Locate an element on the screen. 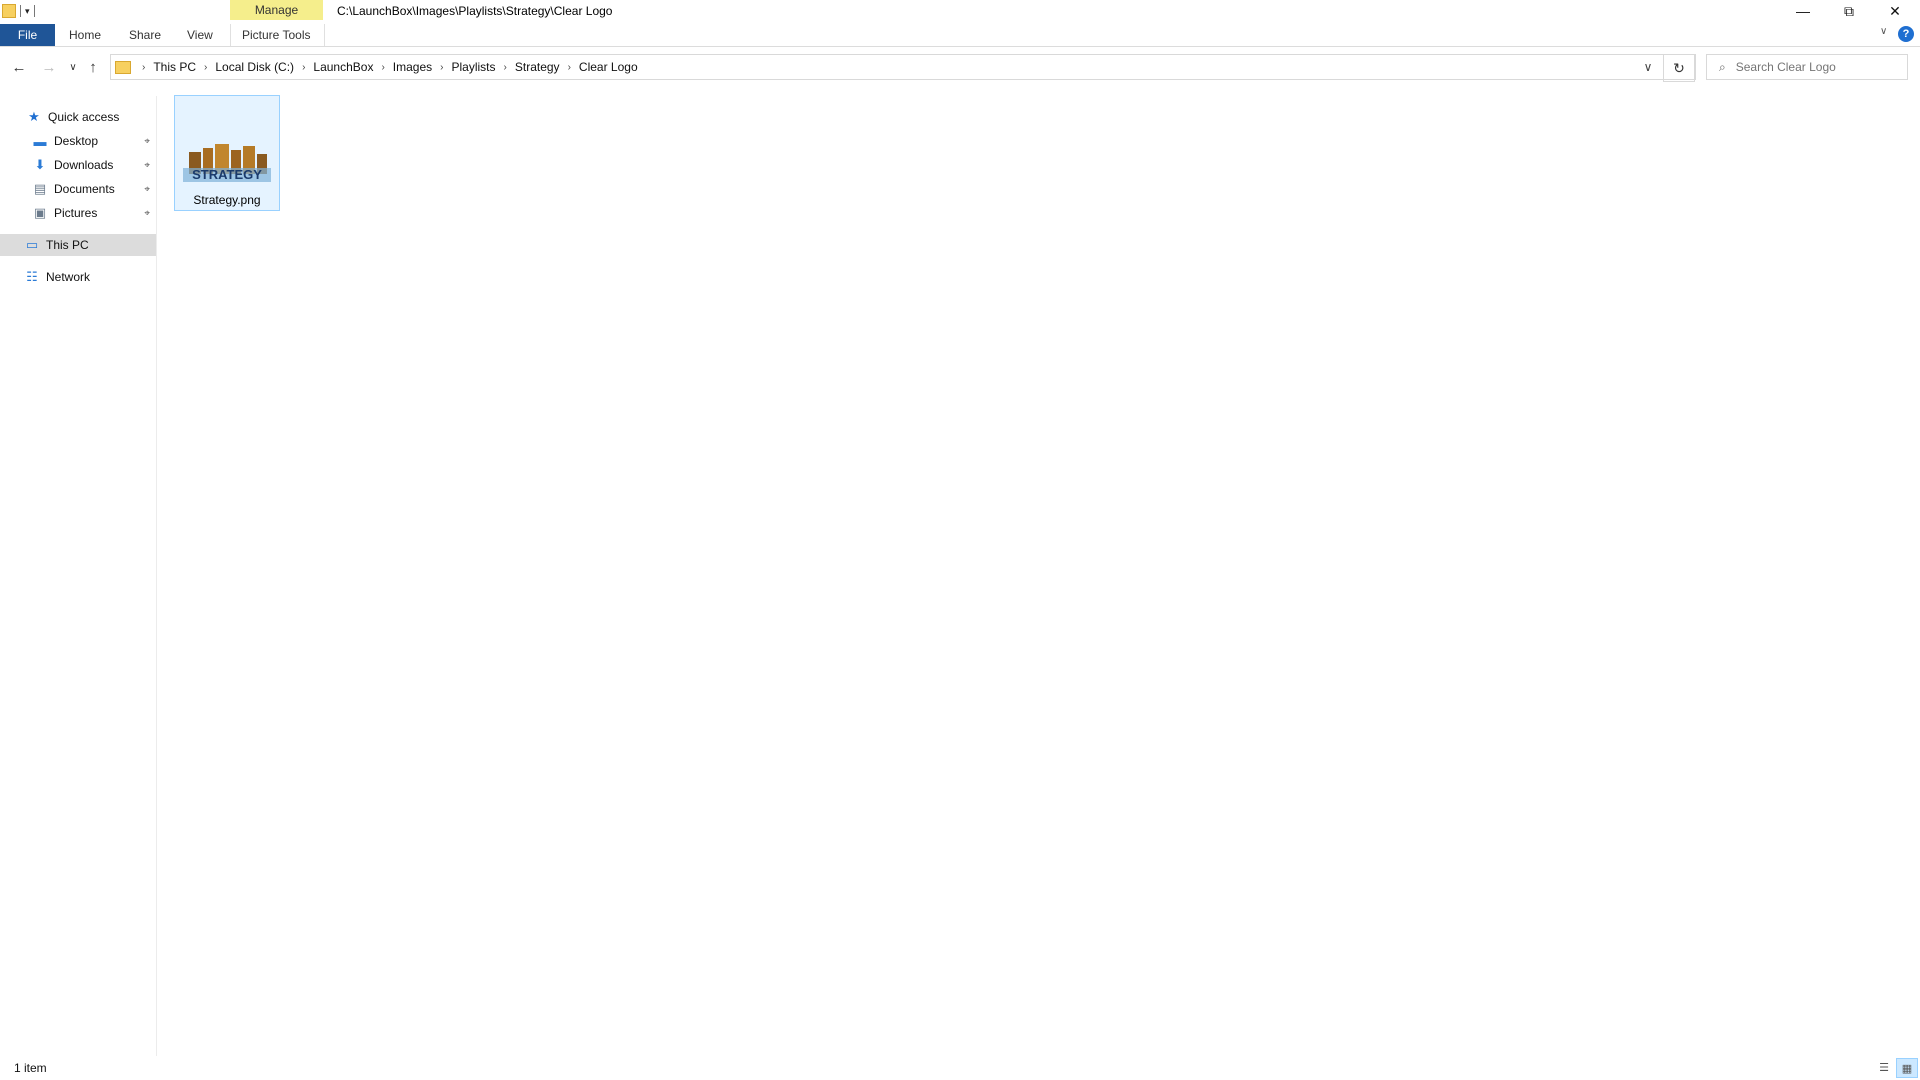  search-box: ⌕ is located at coordinates (1807, 67).